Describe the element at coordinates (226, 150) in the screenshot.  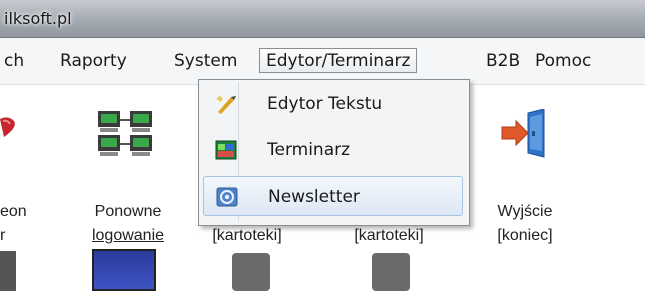
I see `calendar-icon` at that location.